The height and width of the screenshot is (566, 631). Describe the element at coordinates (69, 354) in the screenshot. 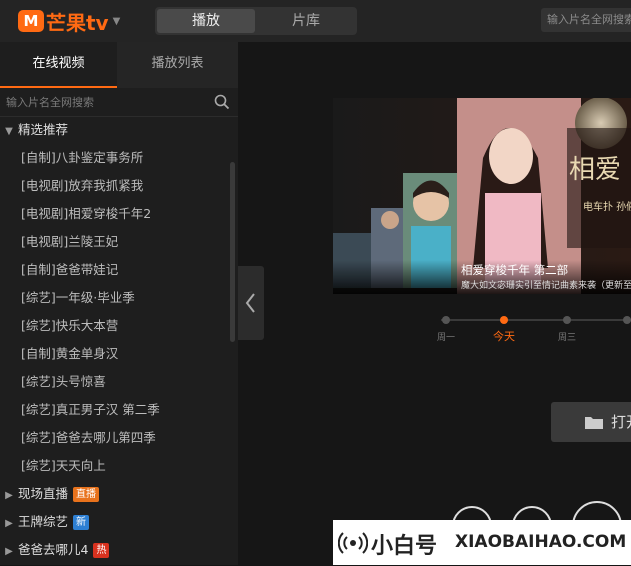

I see `list-item: [自制]黄金单身汉` at that location.